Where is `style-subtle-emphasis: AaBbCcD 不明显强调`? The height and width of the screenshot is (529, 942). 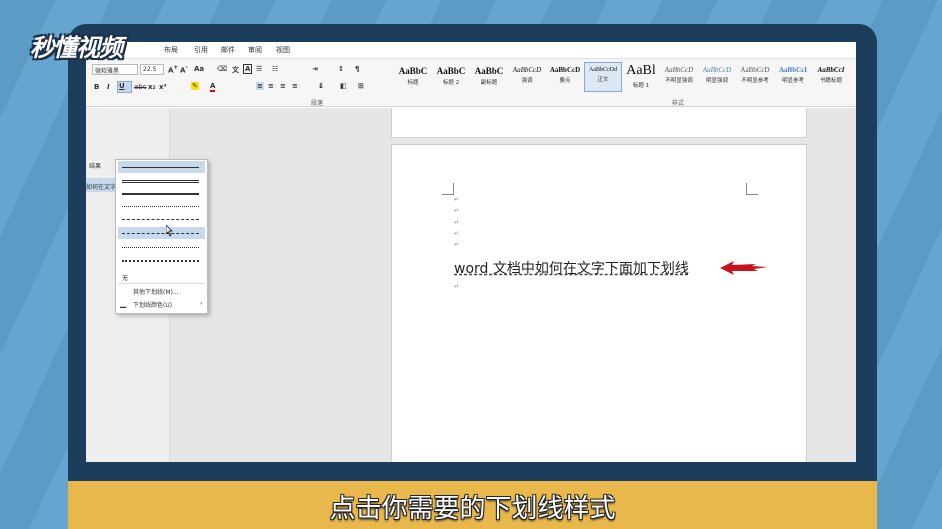 style-subtle-emphasis: AaBbCcD 不明显强调 is located at coordinates (679, 77).